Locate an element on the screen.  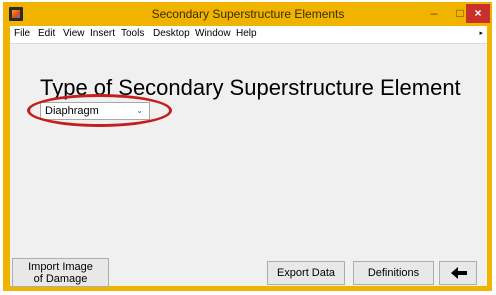
import-image-button: Import Image of Damage is located at coordinates (60, 272).